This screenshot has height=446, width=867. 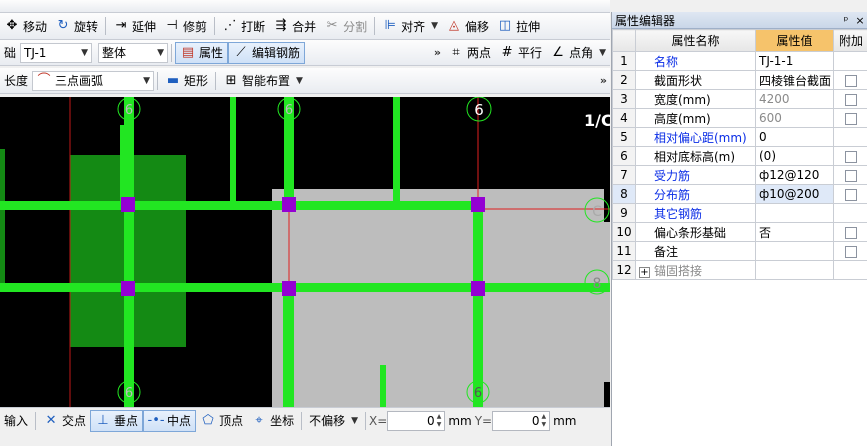 I want to click on offset-button: ◬ 偏移, so click(x=467, y=26).